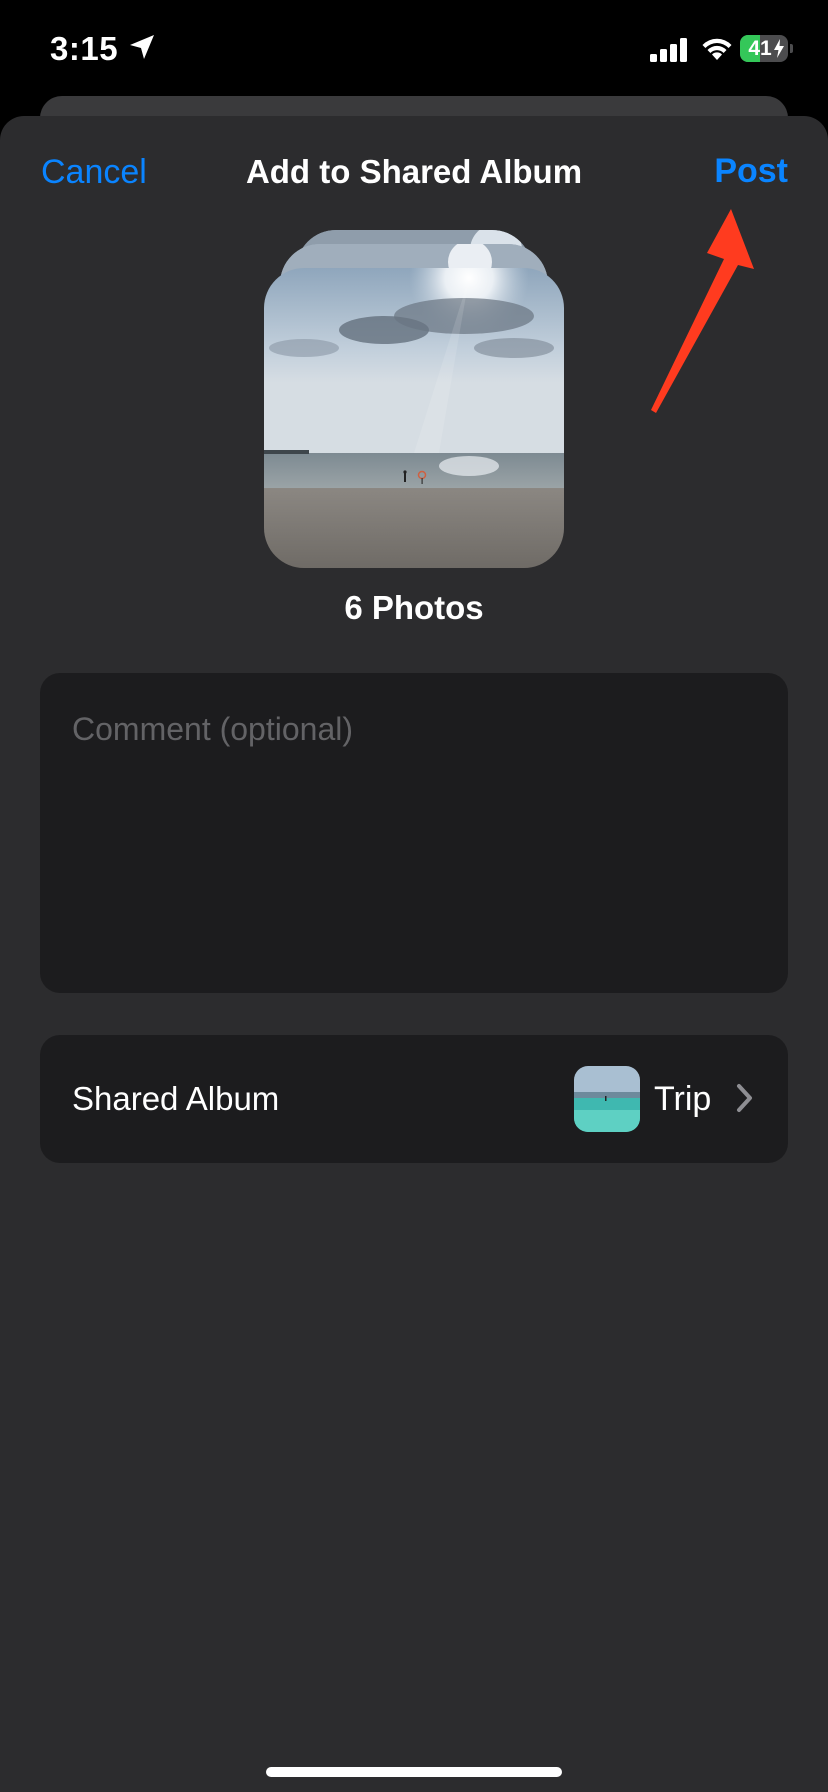 This screenshot has width=828, height=1792. I want to click on sheet-title: Add to Shared Album, so click(414, 171).